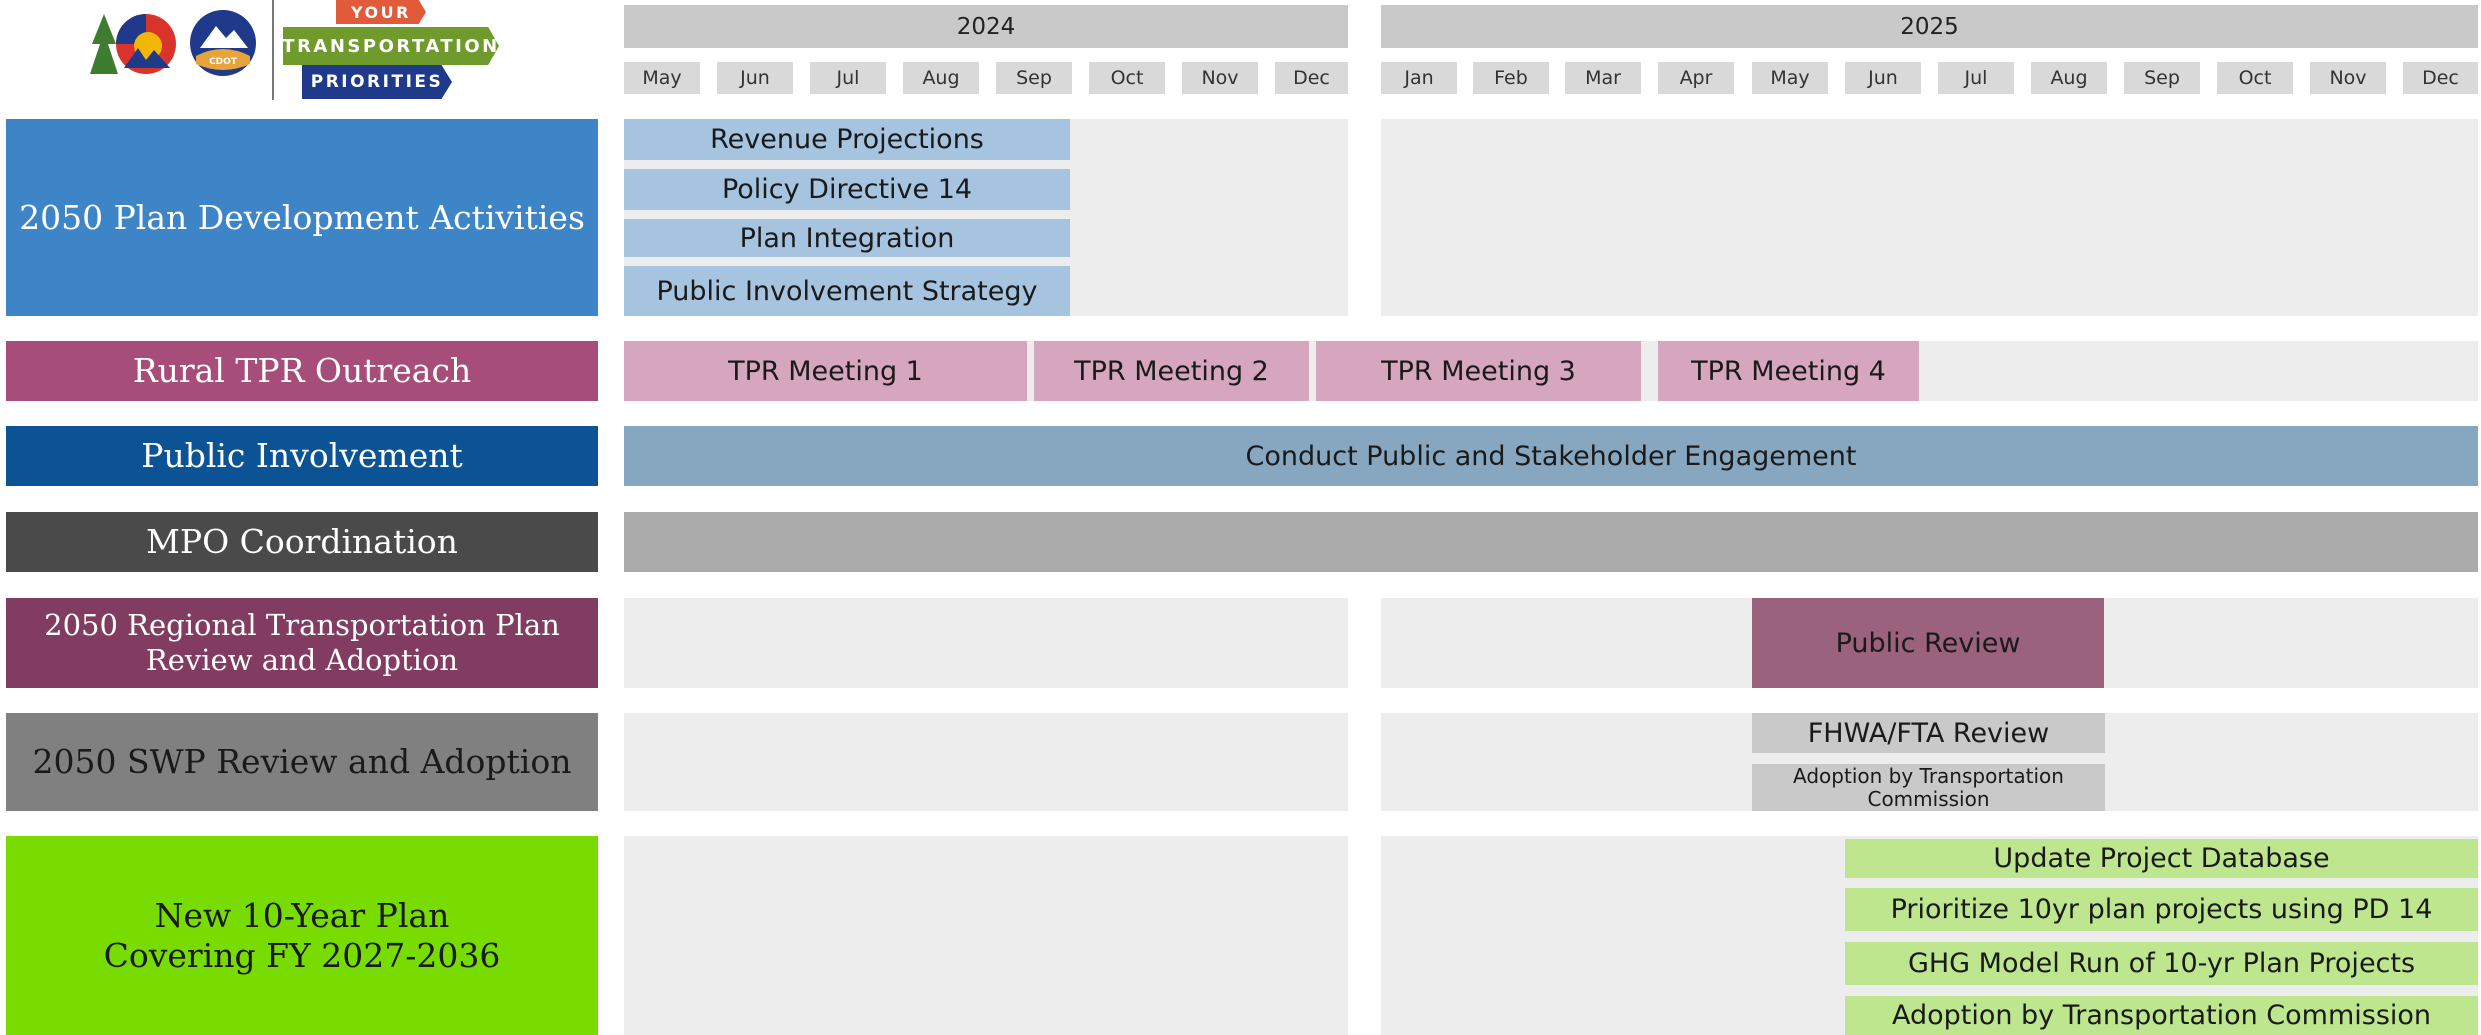 This screenshot has height=1035, width=2481. I want to click on colorado-emblem-icon, so click(133, 44).